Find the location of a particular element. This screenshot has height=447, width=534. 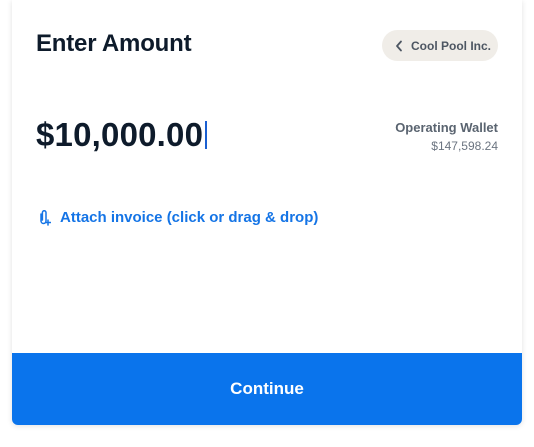

wallet-balance: $147,598.24 is located at coordinates (464, 146).